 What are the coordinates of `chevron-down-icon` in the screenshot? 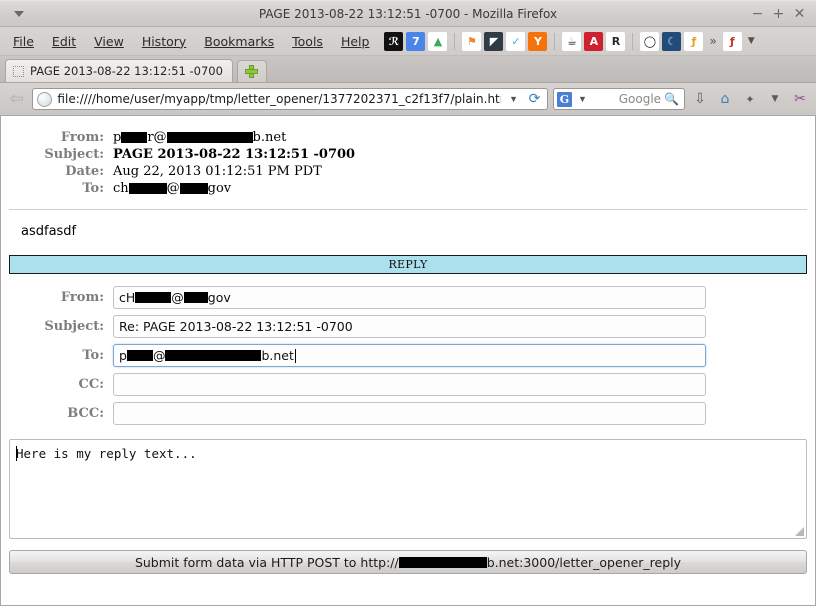 It's located at (19, 13).